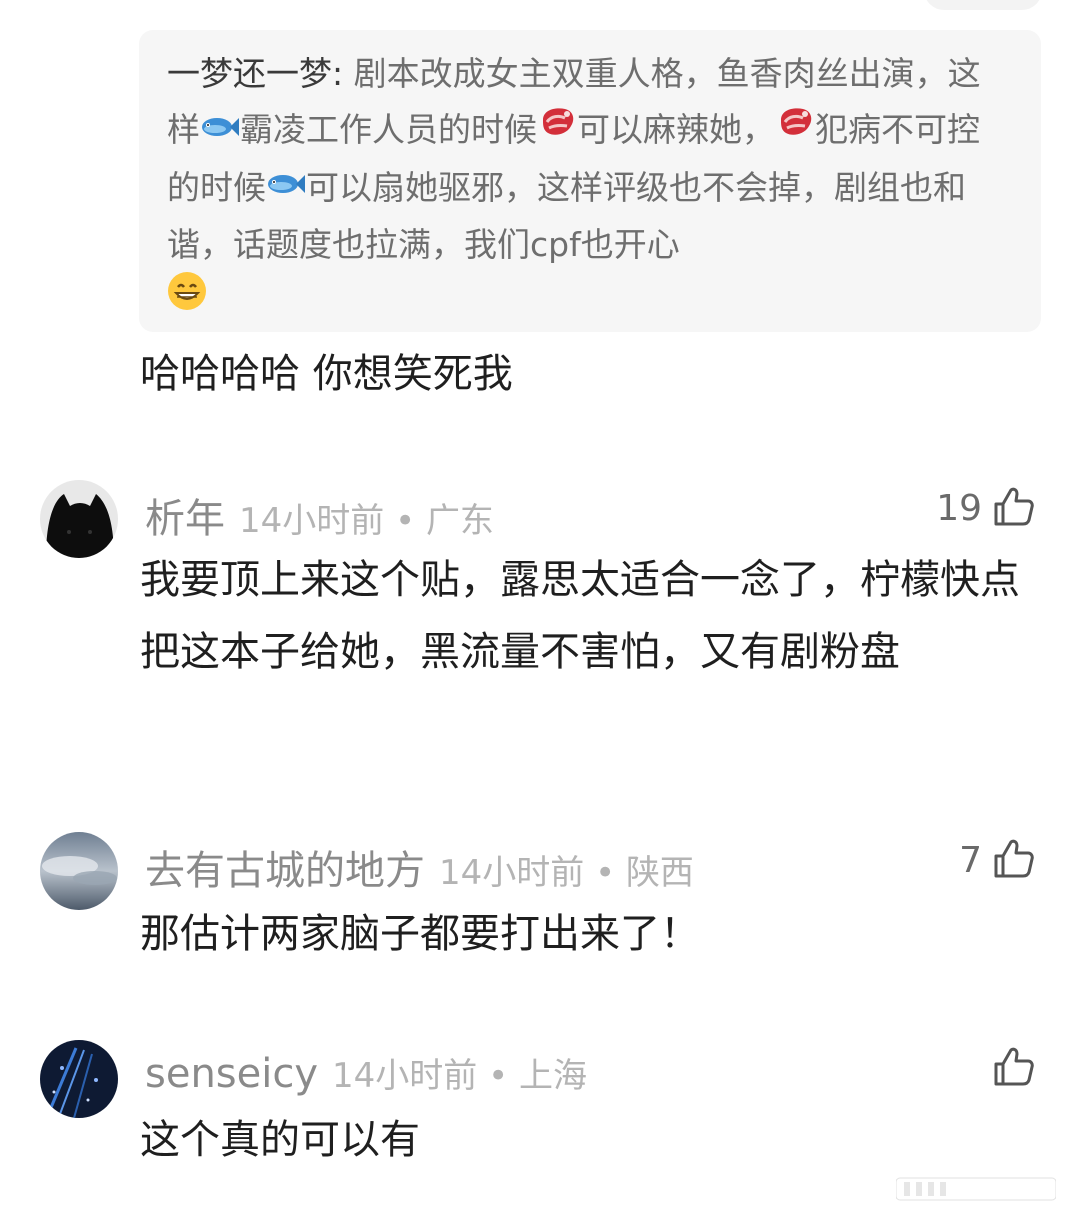  I want to click on quoted-author: 一梦还一梦:, so click(255, 73).